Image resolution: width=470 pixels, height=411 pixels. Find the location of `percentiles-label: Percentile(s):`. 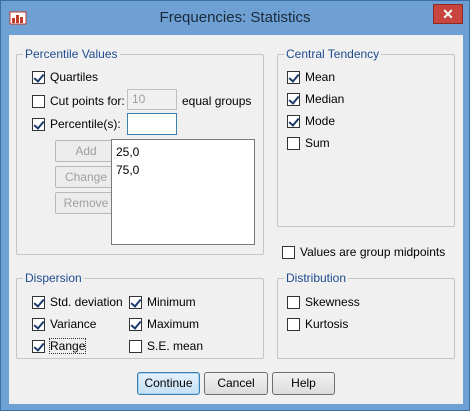

percentiles-label: Percentile(s): is located at coordinates (85, 124).